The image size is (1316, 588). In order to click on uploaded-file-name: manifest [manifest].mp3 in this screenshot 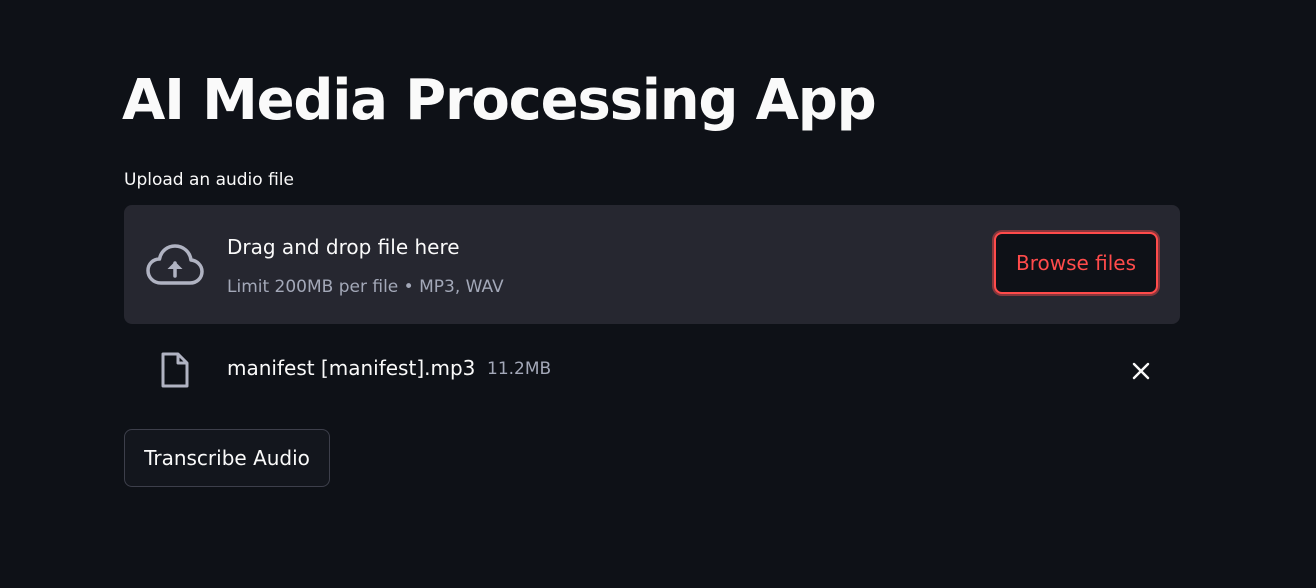, I will do `click(351, 368)`.